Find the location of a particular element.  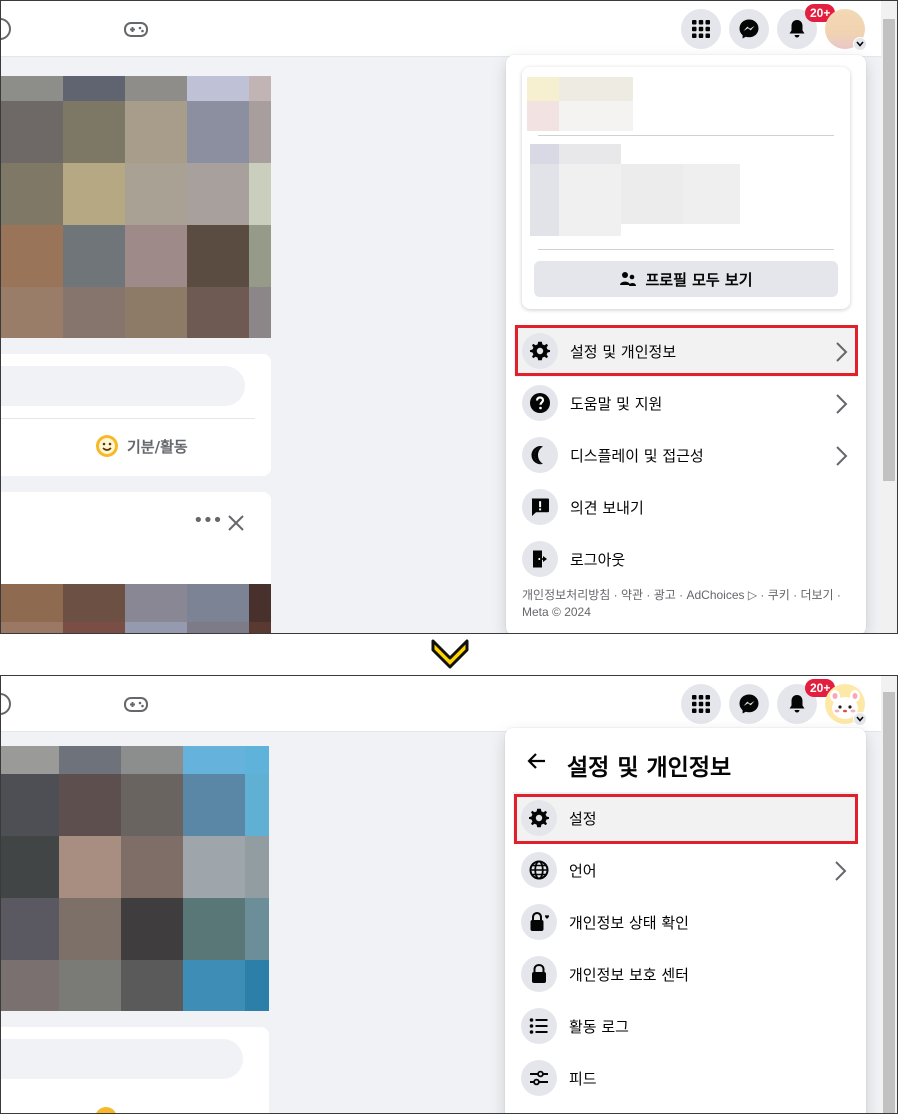

menu-item-label: 의견 보내기 is located at coordinates (607, 507).